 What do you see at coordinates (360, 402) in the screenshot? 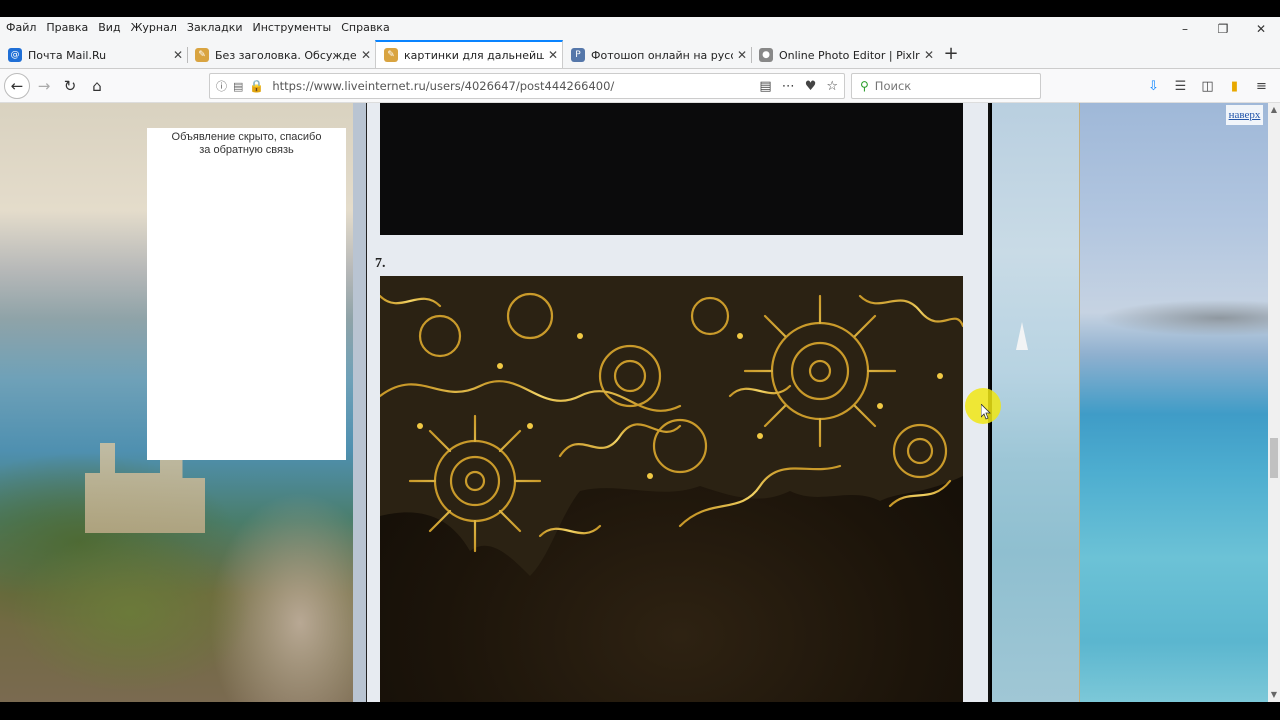
I see `page-border-left` at bounding box center [360, 402].